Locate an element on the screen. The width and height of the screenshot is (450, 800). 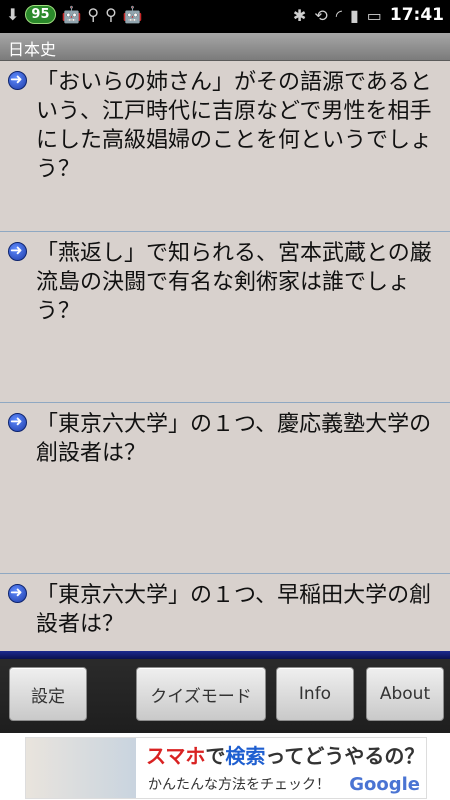
list-item-text: 「東京六大学」の１つ、早稲田大学の創設者は？ is located at coordinates (234, 610).